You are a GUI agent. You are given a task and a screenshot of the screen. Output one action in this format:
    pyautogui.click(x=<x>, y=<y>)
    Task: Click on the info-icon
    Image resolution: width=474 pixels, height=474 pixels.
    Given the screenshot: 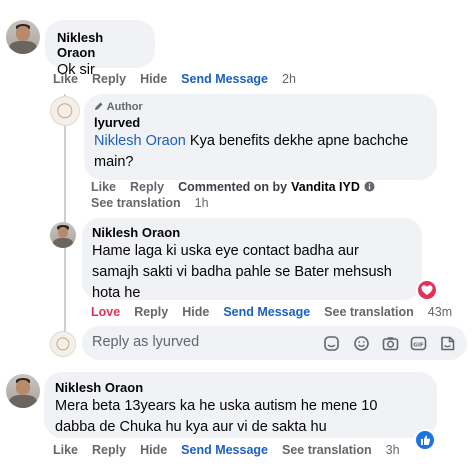 What is the action you would take?
    pyautogui.click(x=369, y=187)
    